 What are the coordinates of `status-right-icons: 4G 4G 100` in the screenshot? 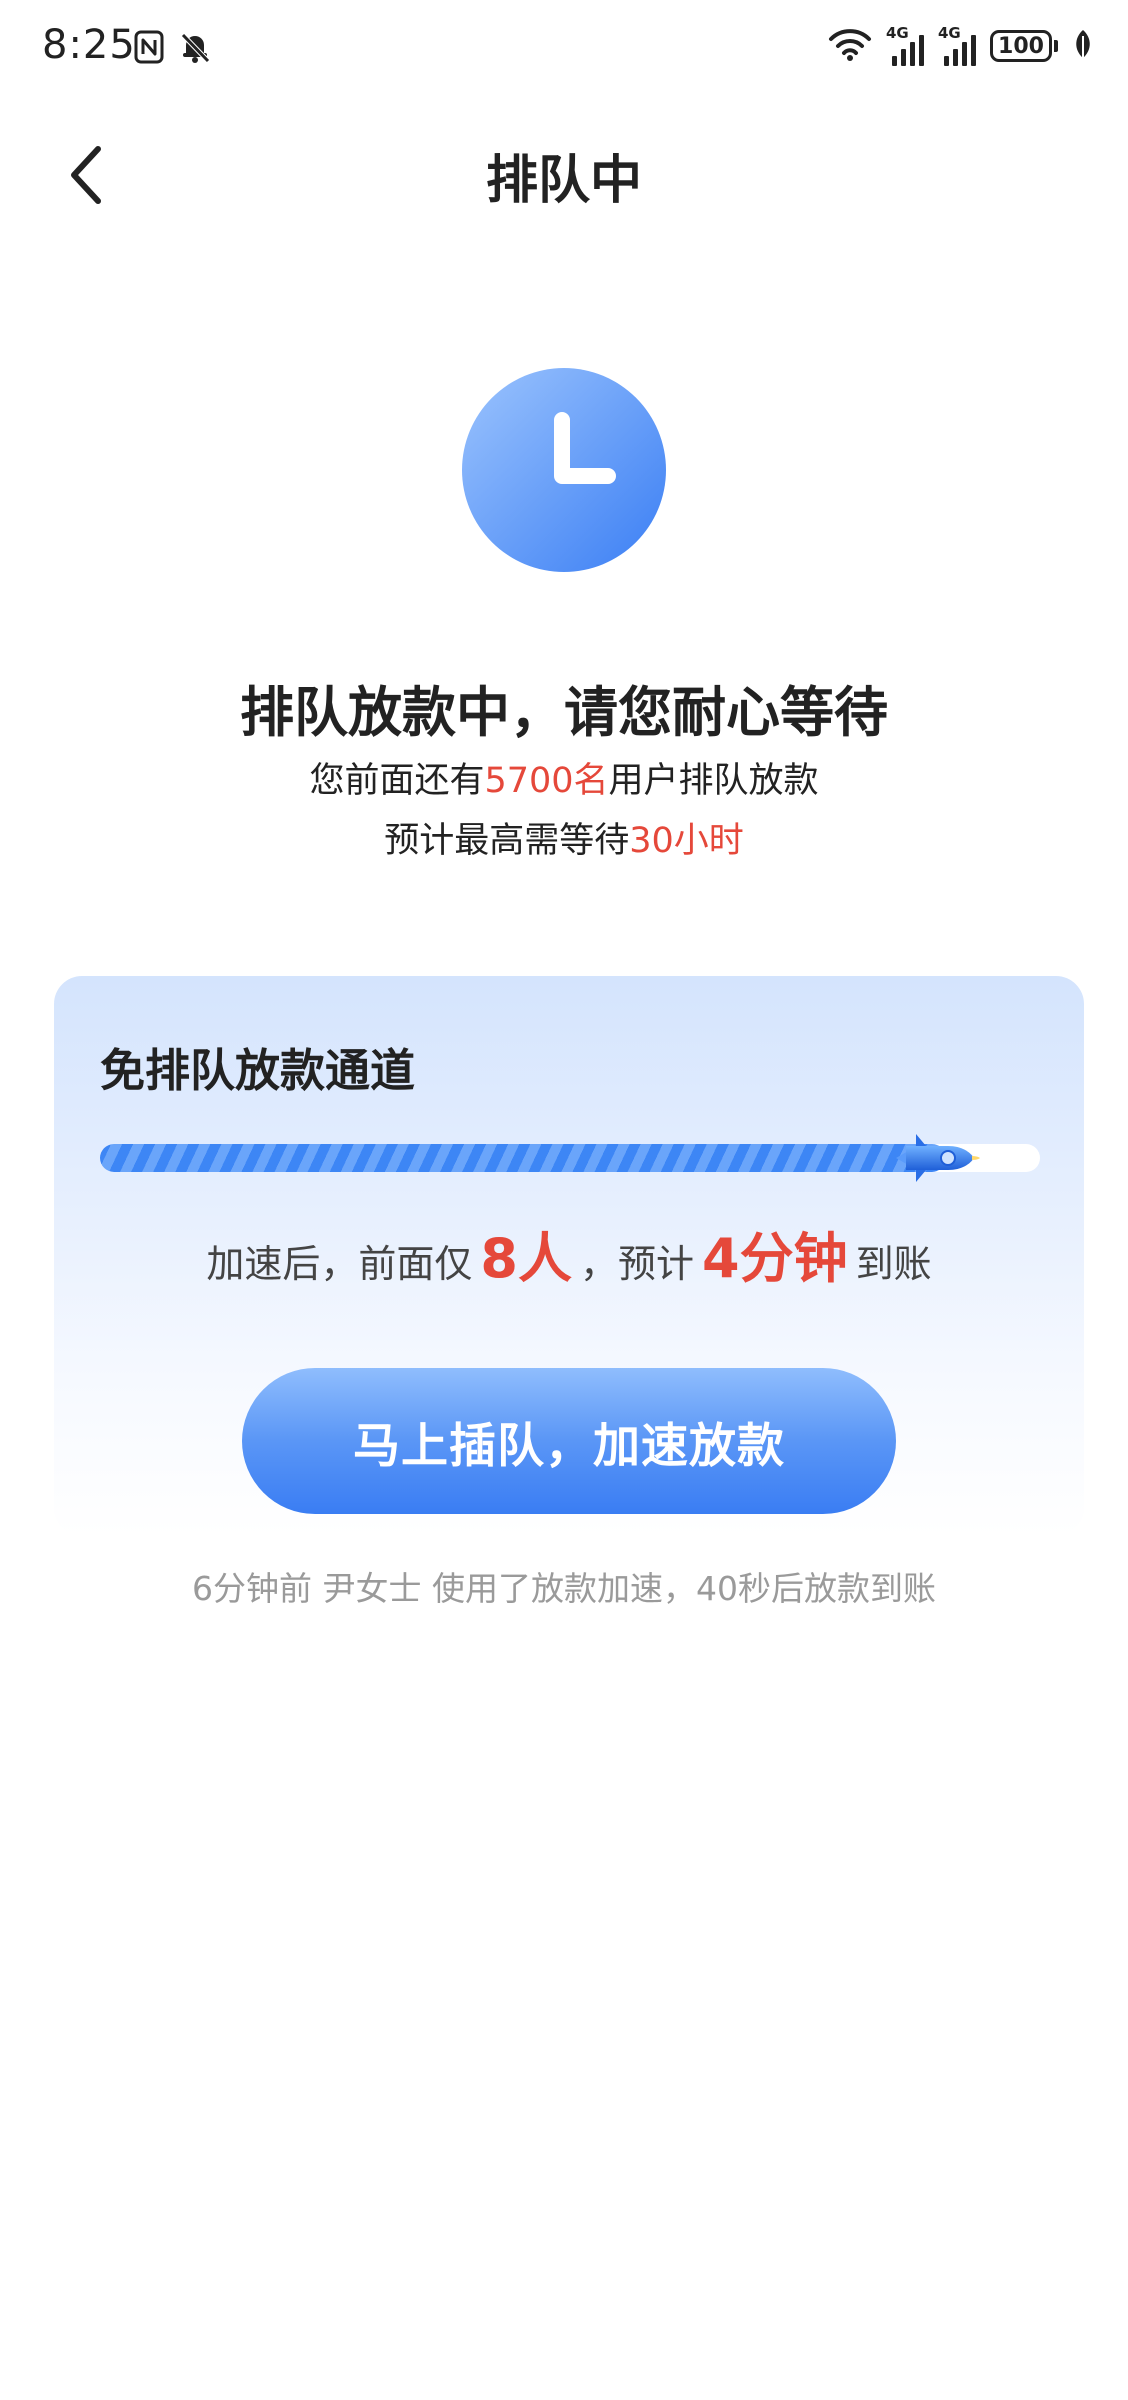 It's located at (961, 45).